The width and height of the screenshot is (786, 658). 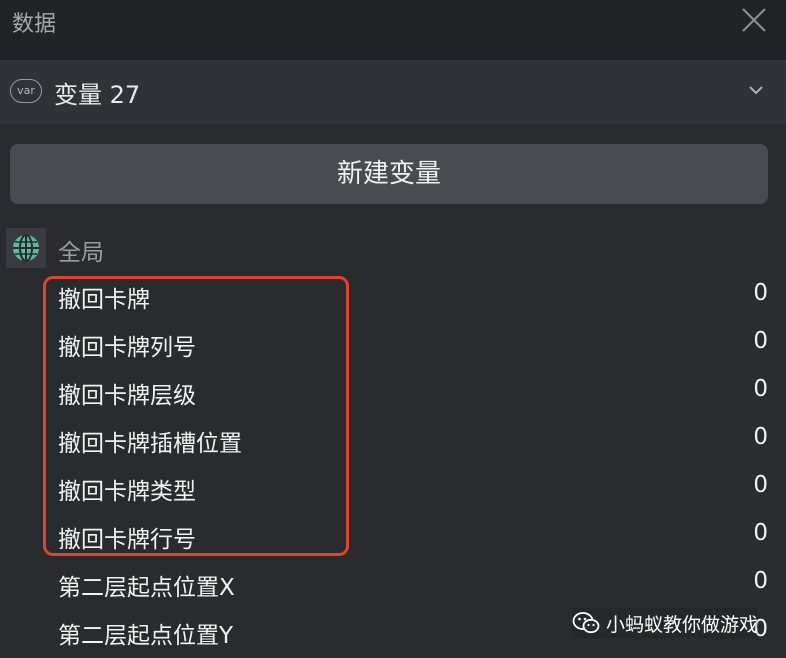 What do you see at coordinates (26, 91) in the screenshot?
I see `var-badge-icon: var` at bounding box center [26, 91].